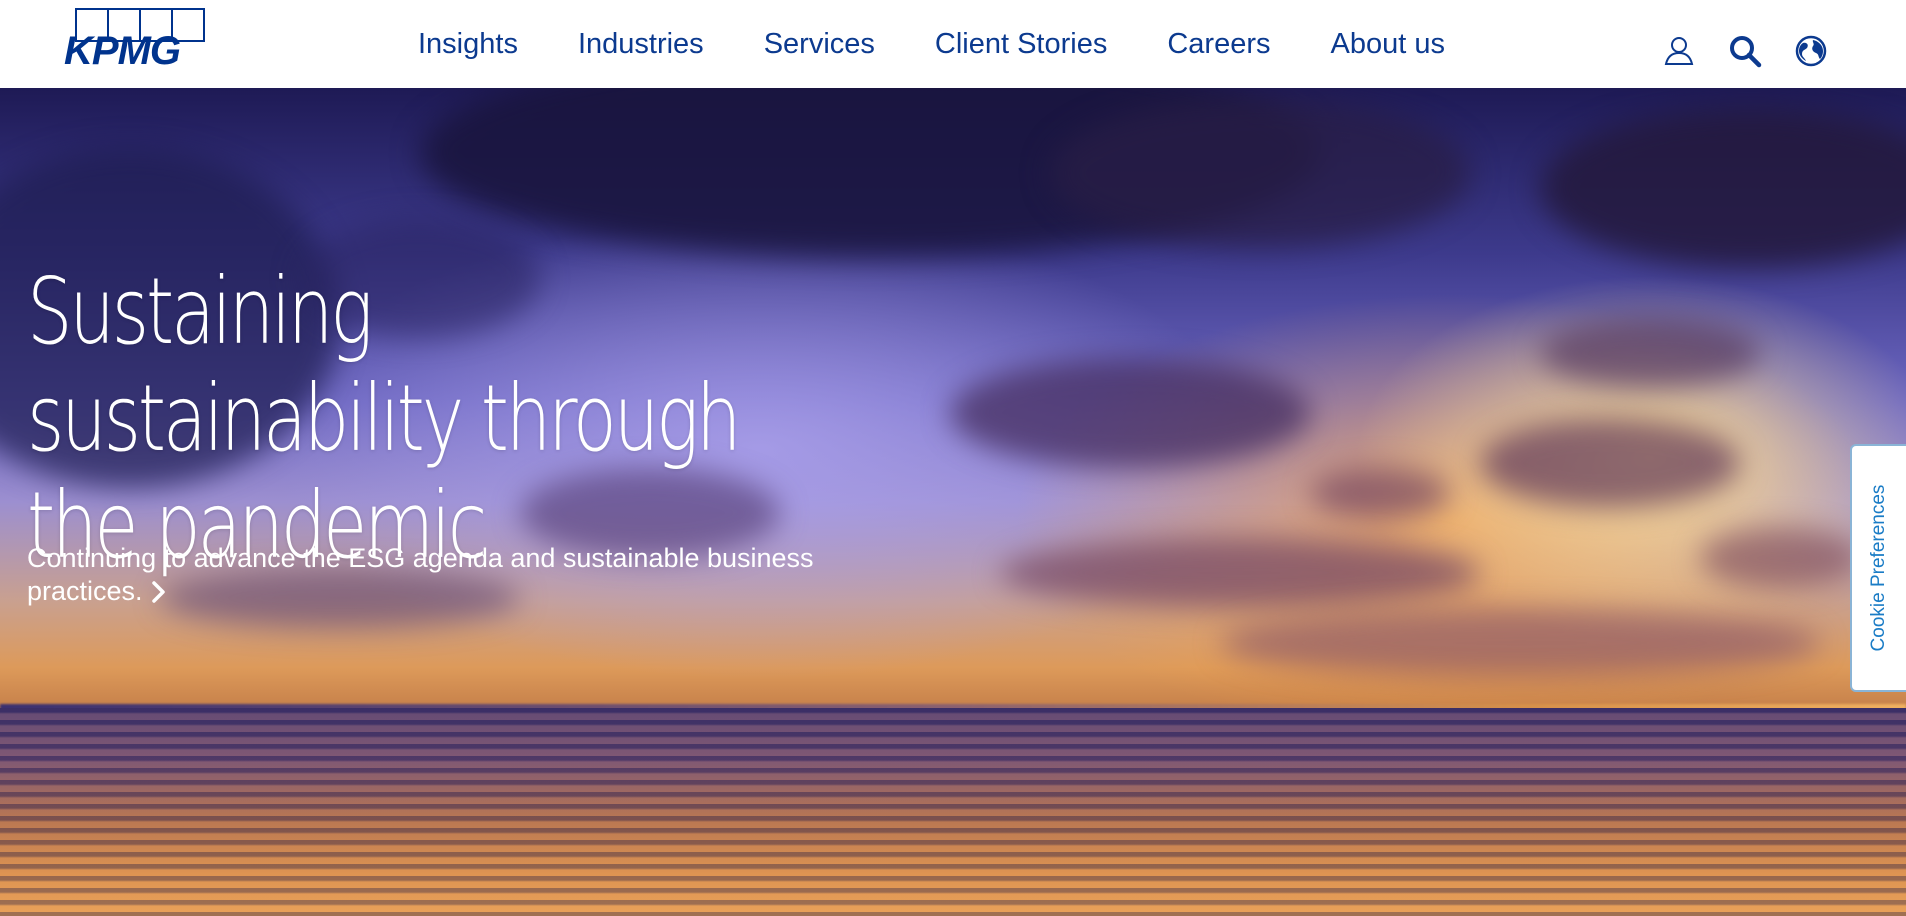 This screenshot has width=1906, height=916. Describe the element at coordinates (1679, 51) in the screenshot. I see `user-icon` at that location.